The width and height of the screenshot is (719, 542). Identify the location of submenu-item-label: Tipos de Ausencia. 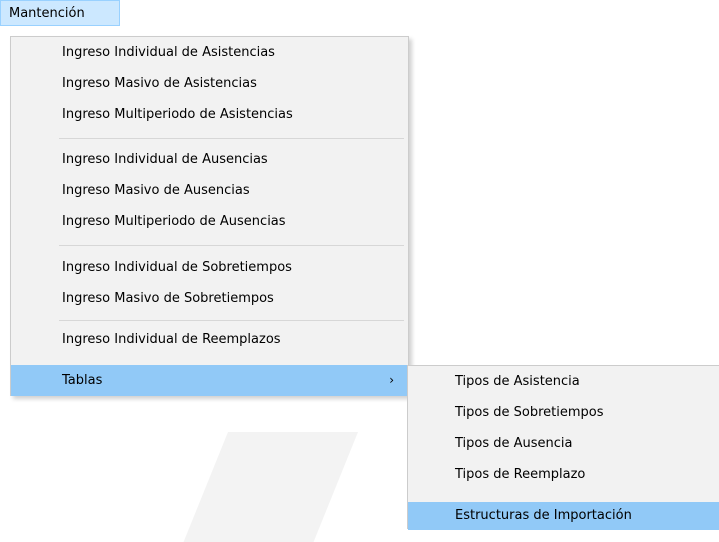
(514, 443).